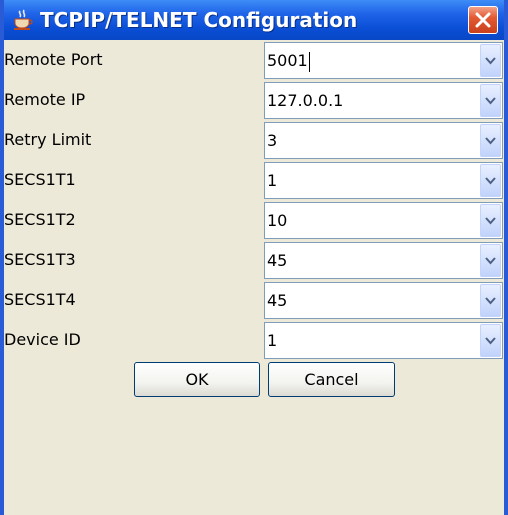  I want to click on field-label: Retry Limit, so click(48, 139).